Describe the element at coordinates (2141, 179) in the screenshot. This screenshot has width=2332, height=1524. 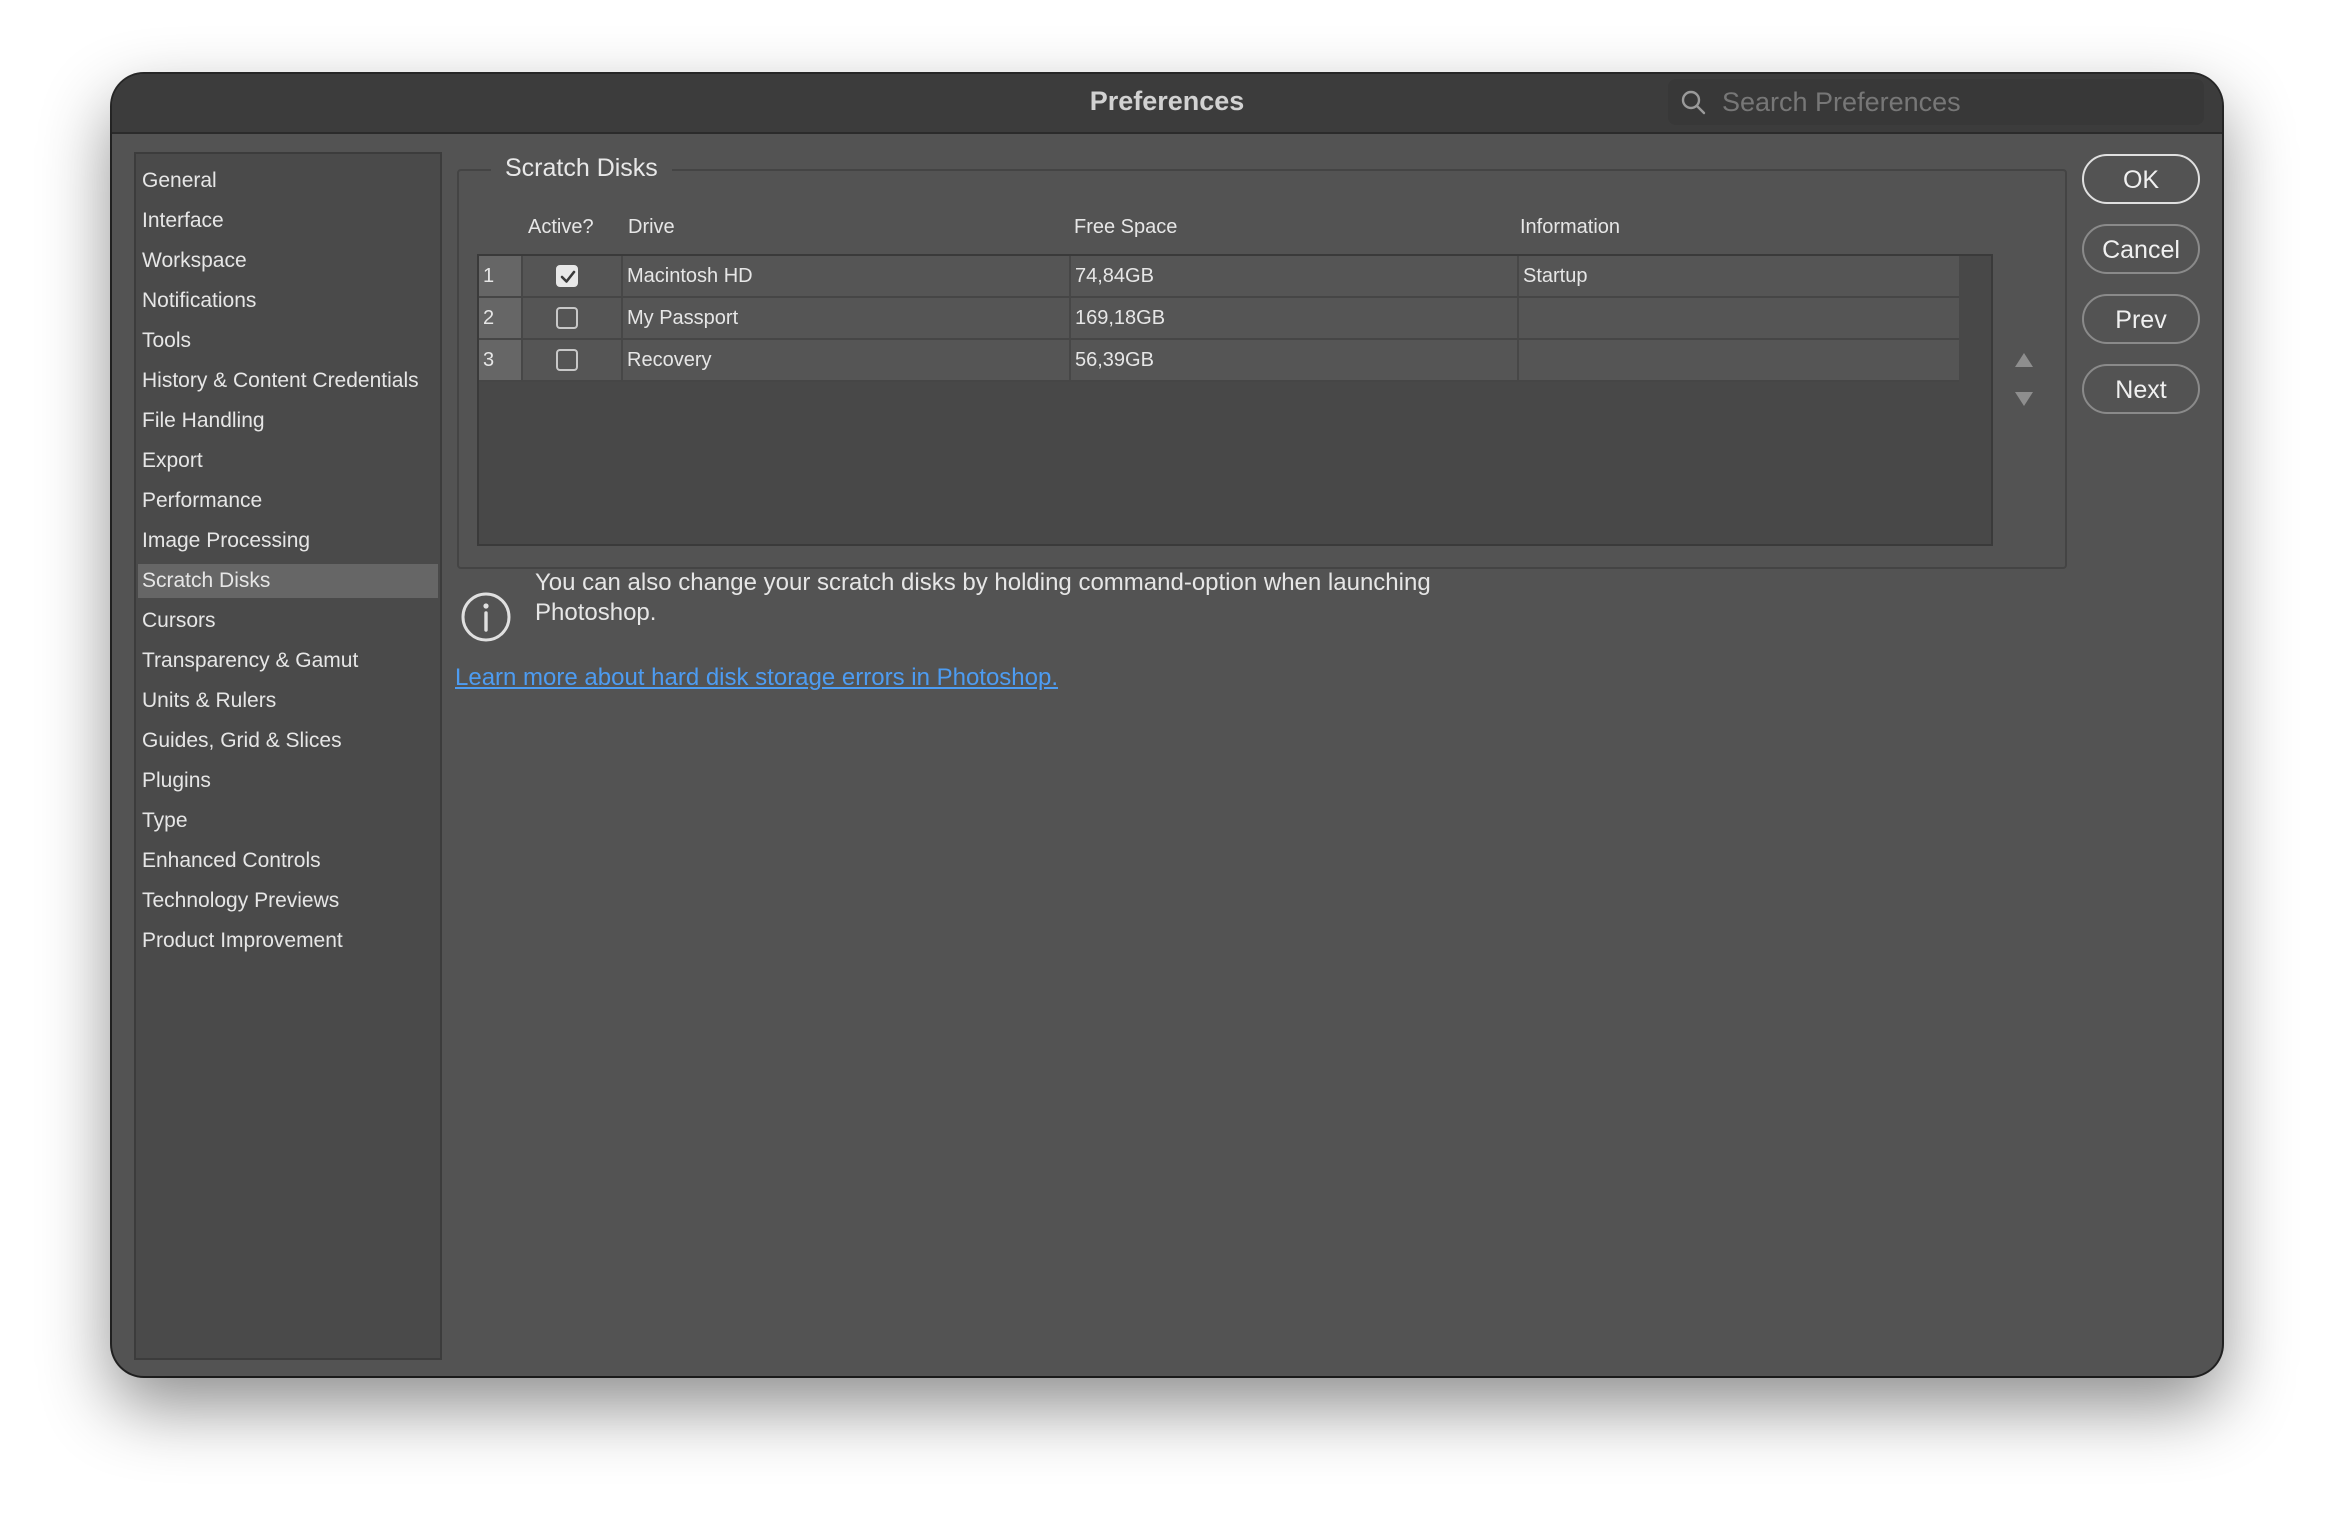
I see `ok-button: OK` at that location.